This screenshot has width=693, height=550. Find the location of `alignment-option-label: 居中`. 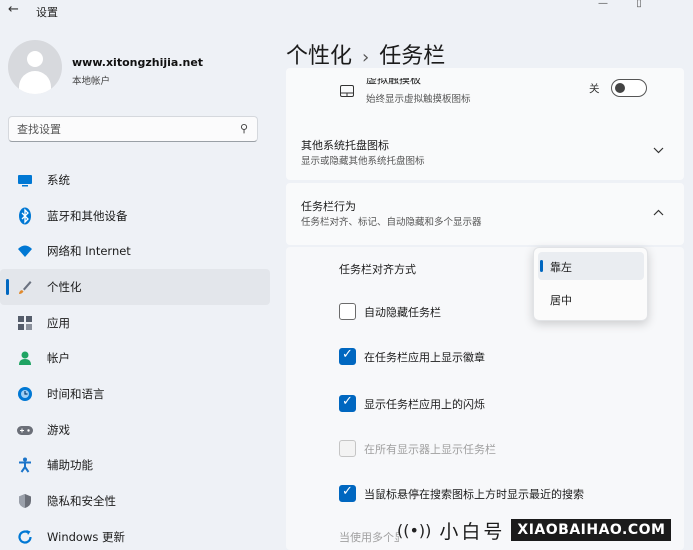

alignment-option-label: 居中 is located at coordinates (561, 300).